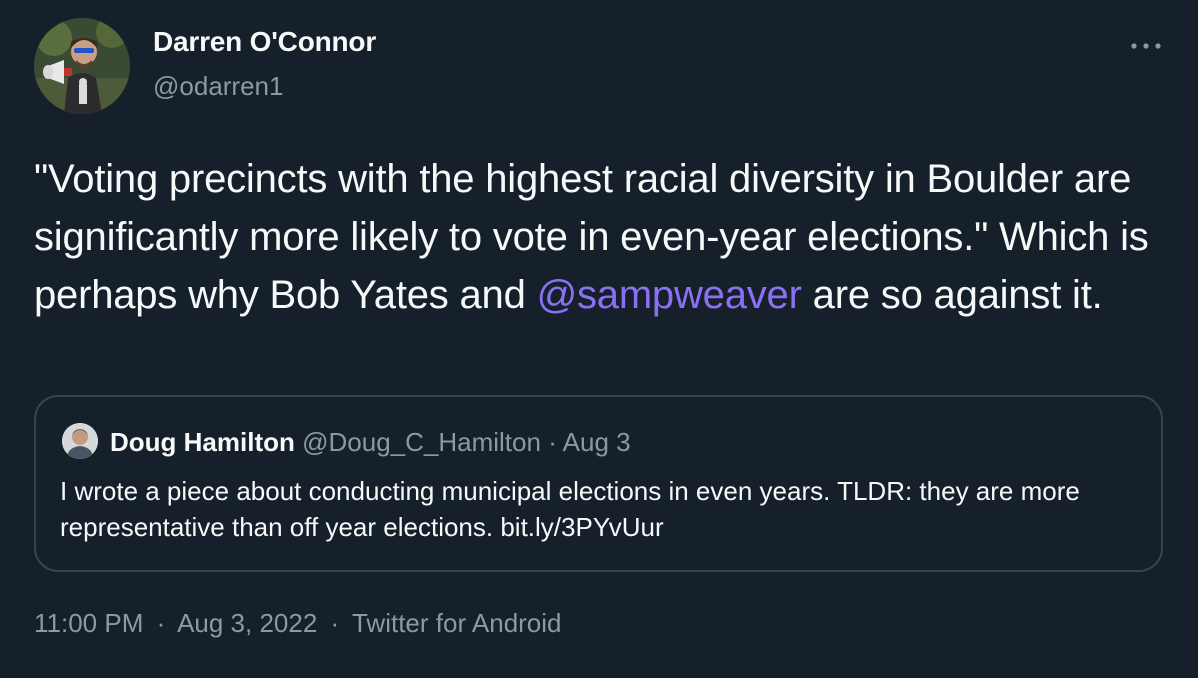  I want to click on tweet-source: Twitter for Android, so click(457, 623).